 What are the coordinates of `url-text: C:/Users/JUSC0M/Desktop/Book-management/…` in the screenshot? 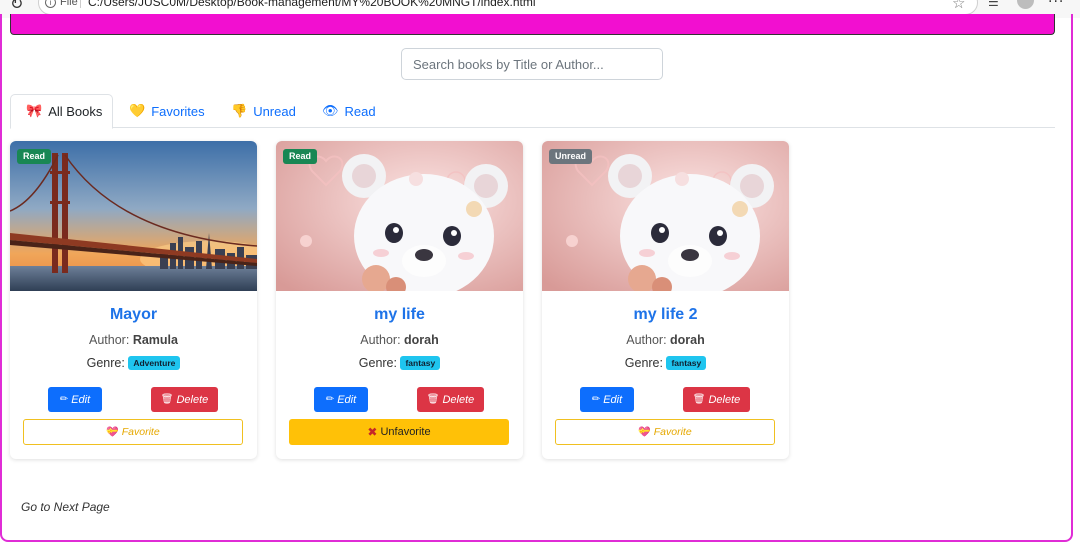 It's located at (312, 4).